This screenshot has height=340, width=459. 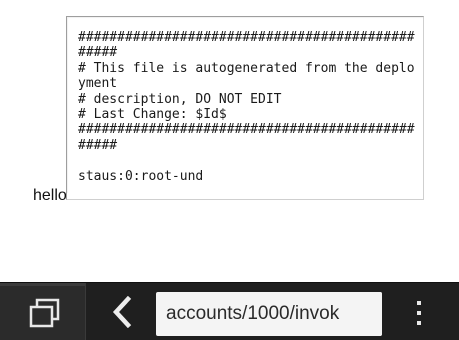 I want to click on address-bar-text: accounts/1000/invok, so click(x=253, y=313).